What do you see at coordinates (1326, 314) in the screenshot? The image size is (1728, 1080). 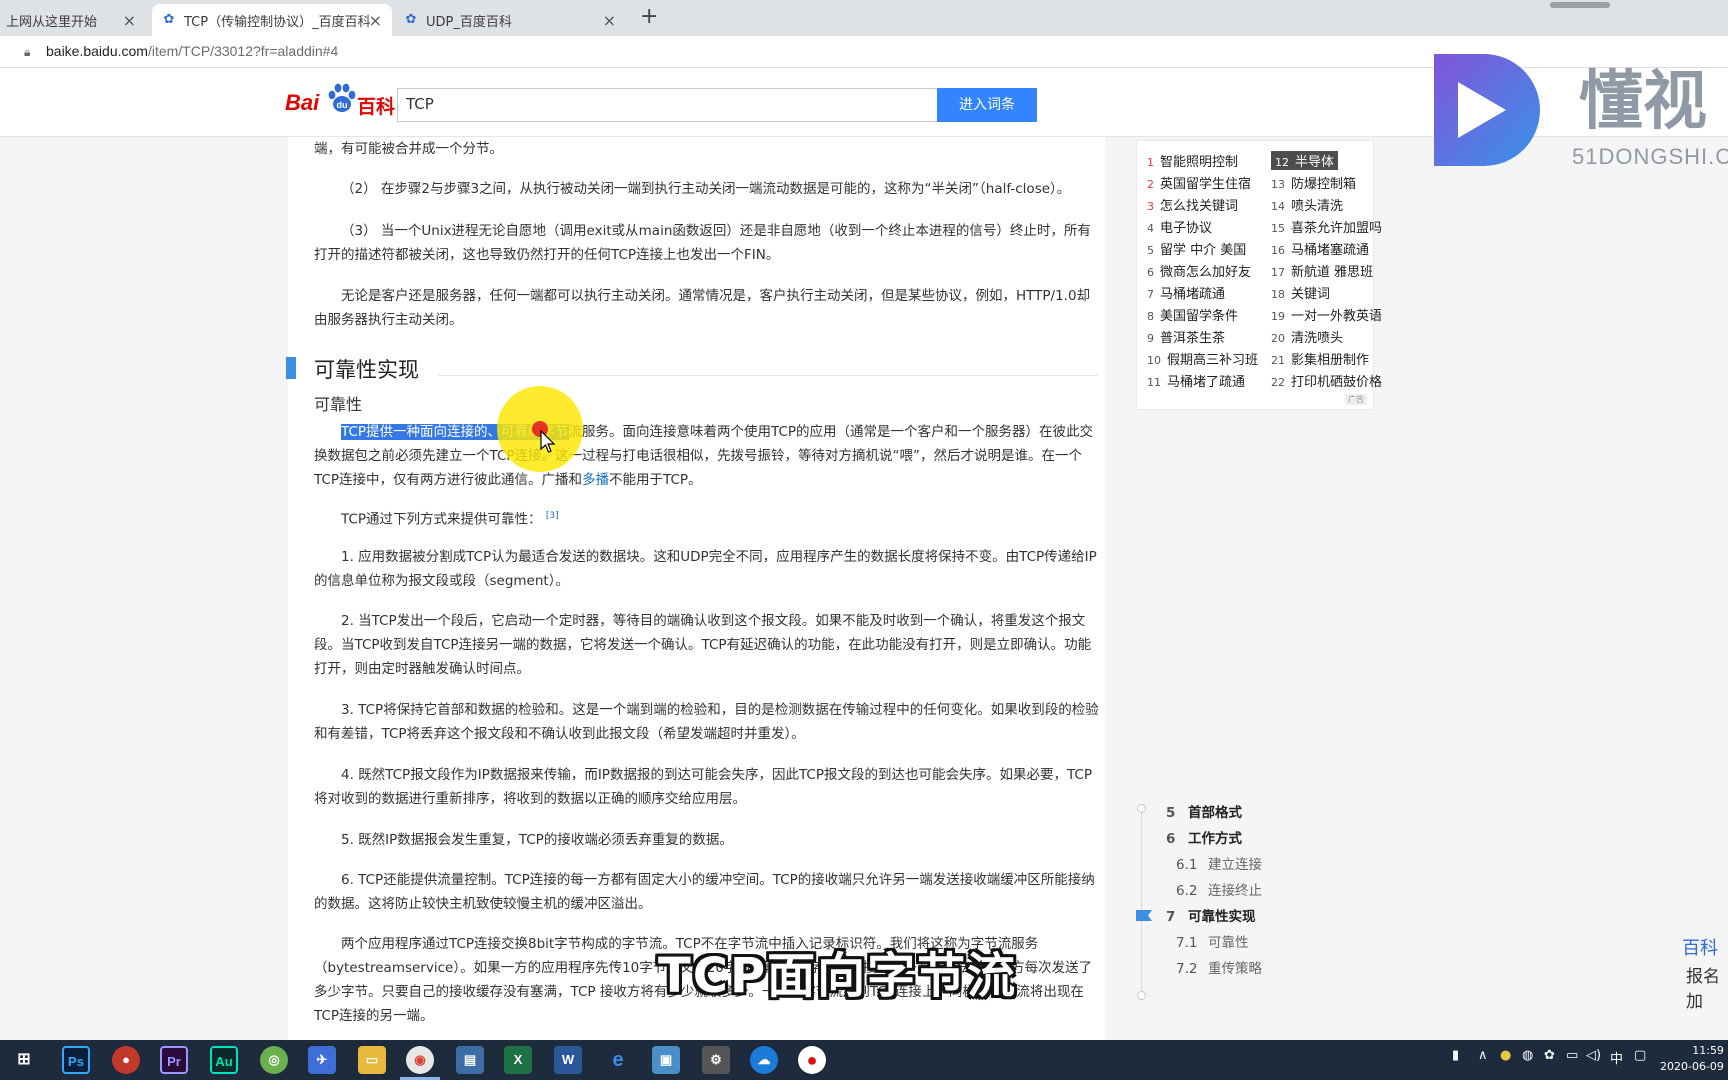 I see `hot-item: 19 一对一外教英语` at bounding box center [1326, 314].